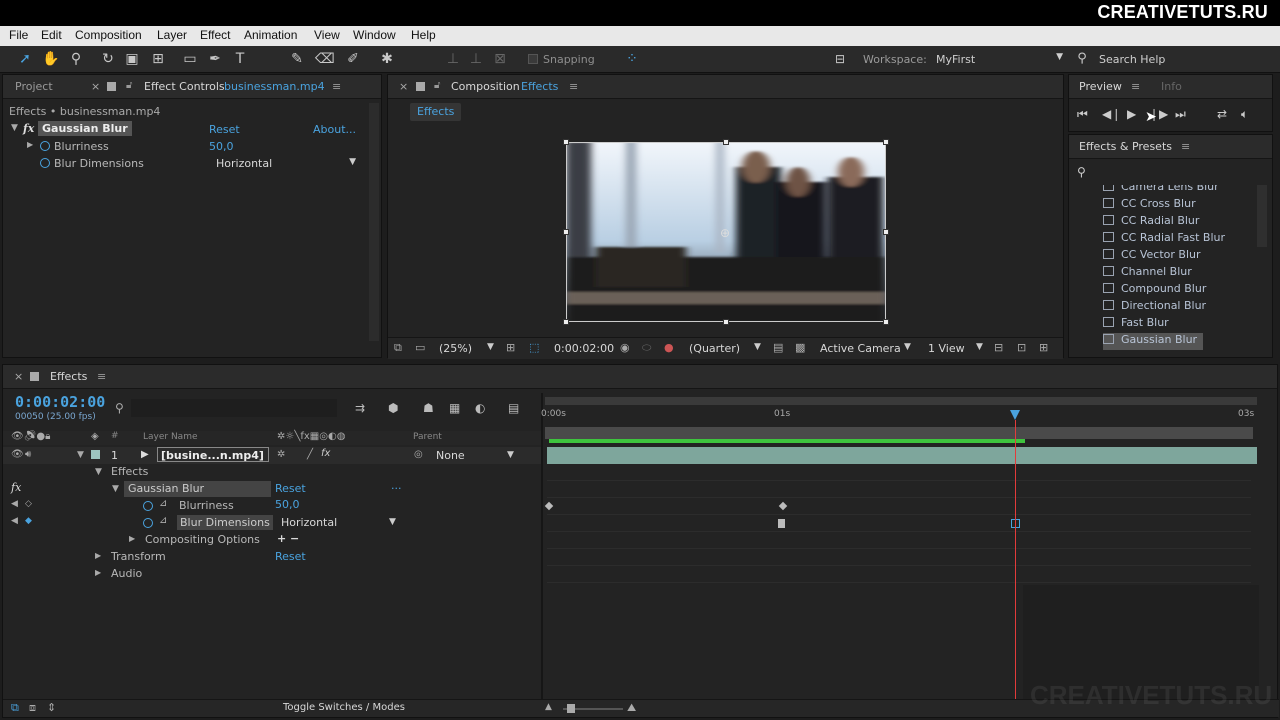 The image size is (1280, 720). I want to click on search-help-input: Search Help, so click(1181, 59).